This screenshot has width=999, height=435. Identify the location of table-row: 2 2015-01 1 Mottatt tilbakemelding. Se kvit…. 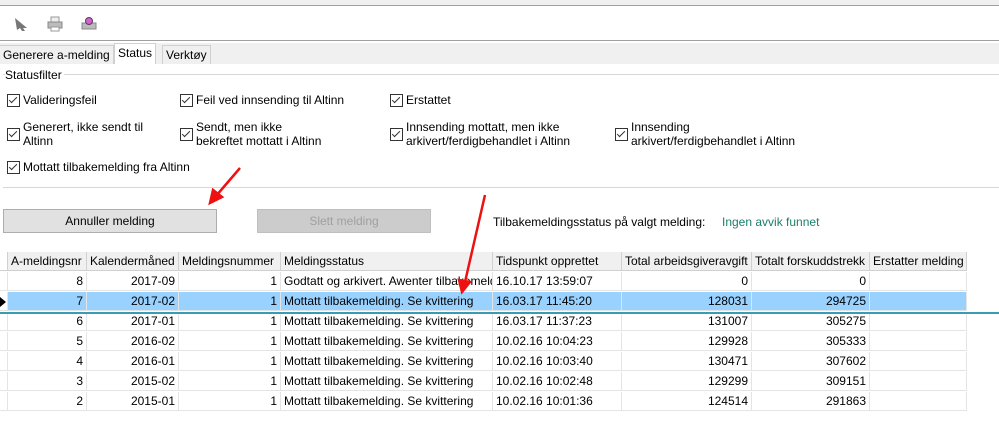
(483, 402).